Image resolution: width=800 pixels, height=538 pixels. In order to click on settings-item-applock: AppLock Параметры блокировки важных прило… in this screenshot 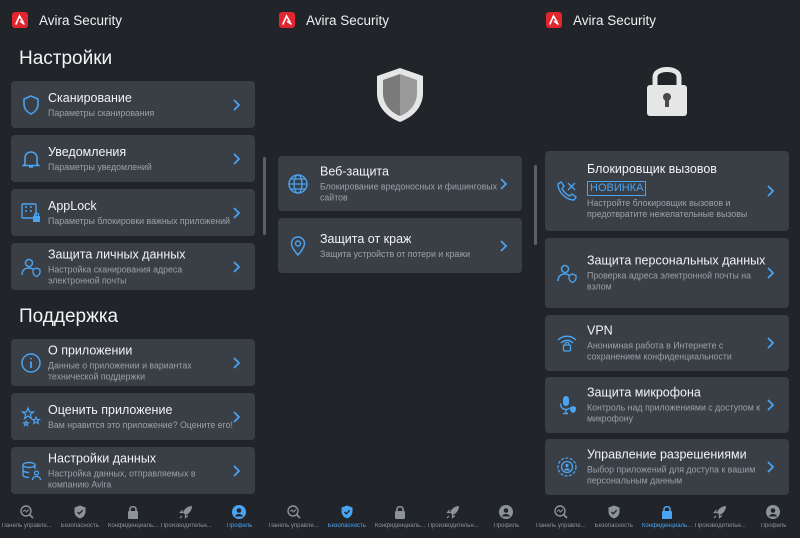, I will do `click(133, 212)`.